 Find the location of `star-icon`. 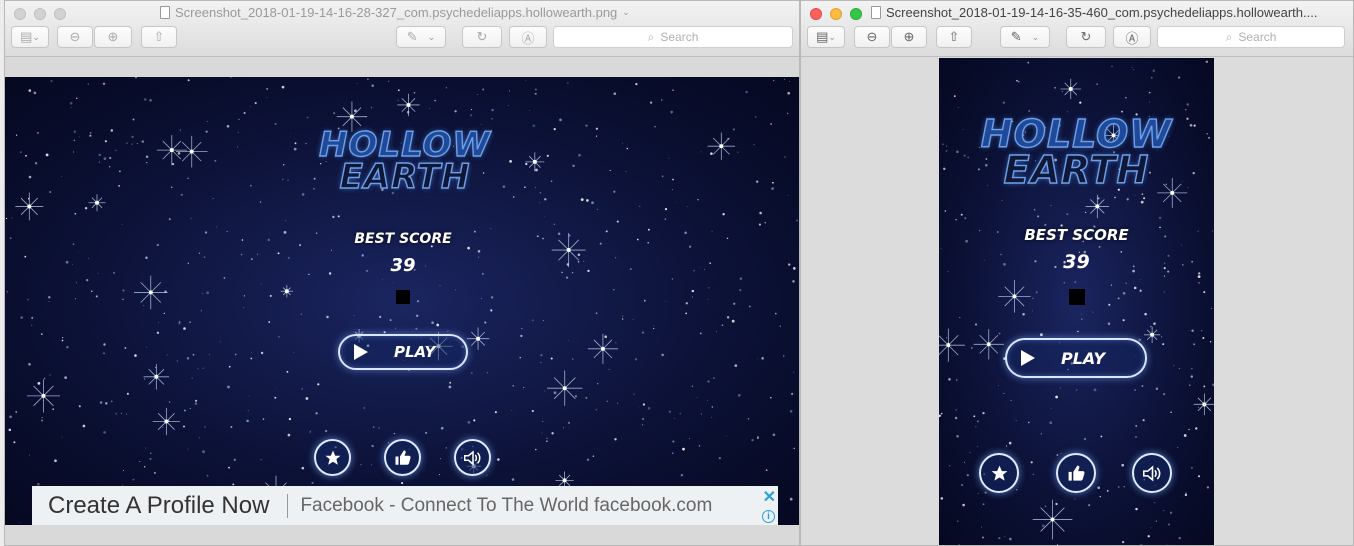

star-icon is located at coordinates (332, 457).